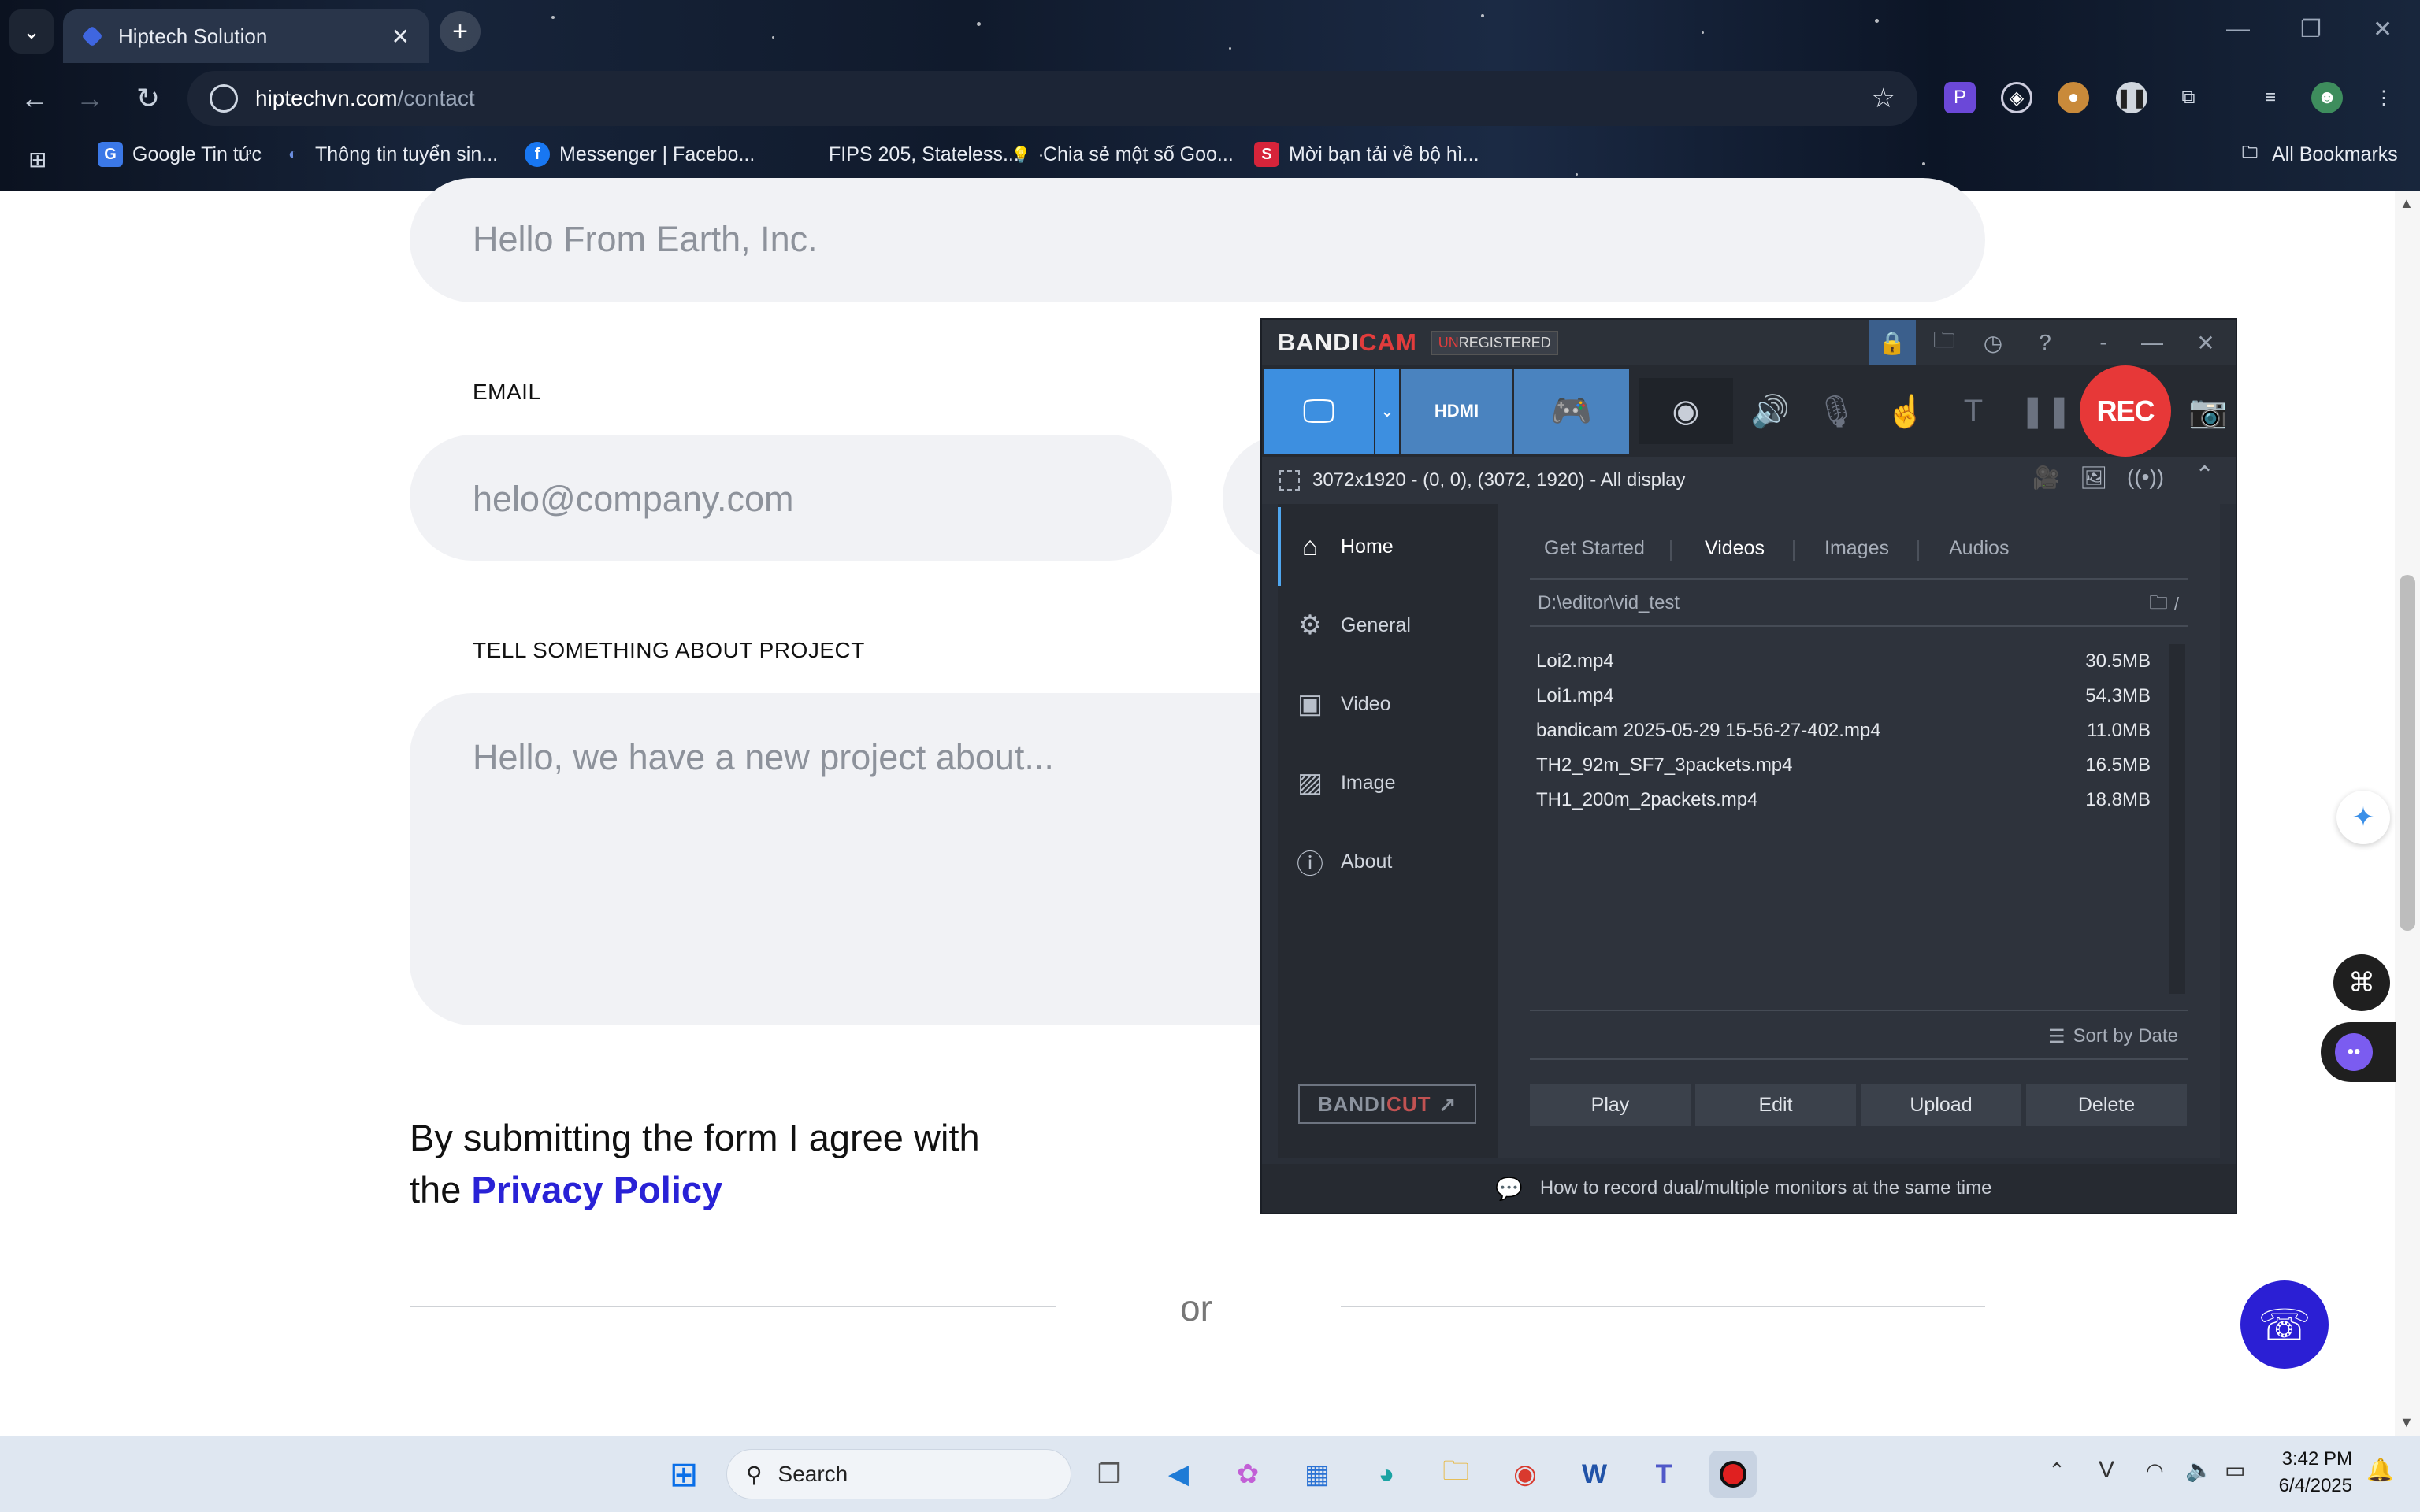 Image resolution: width=2420 pixels, height=1512 pixels. Describe the element at coordinates (1892, 342) in the screenshot. I see `lock-icon: 🔒` at that location.